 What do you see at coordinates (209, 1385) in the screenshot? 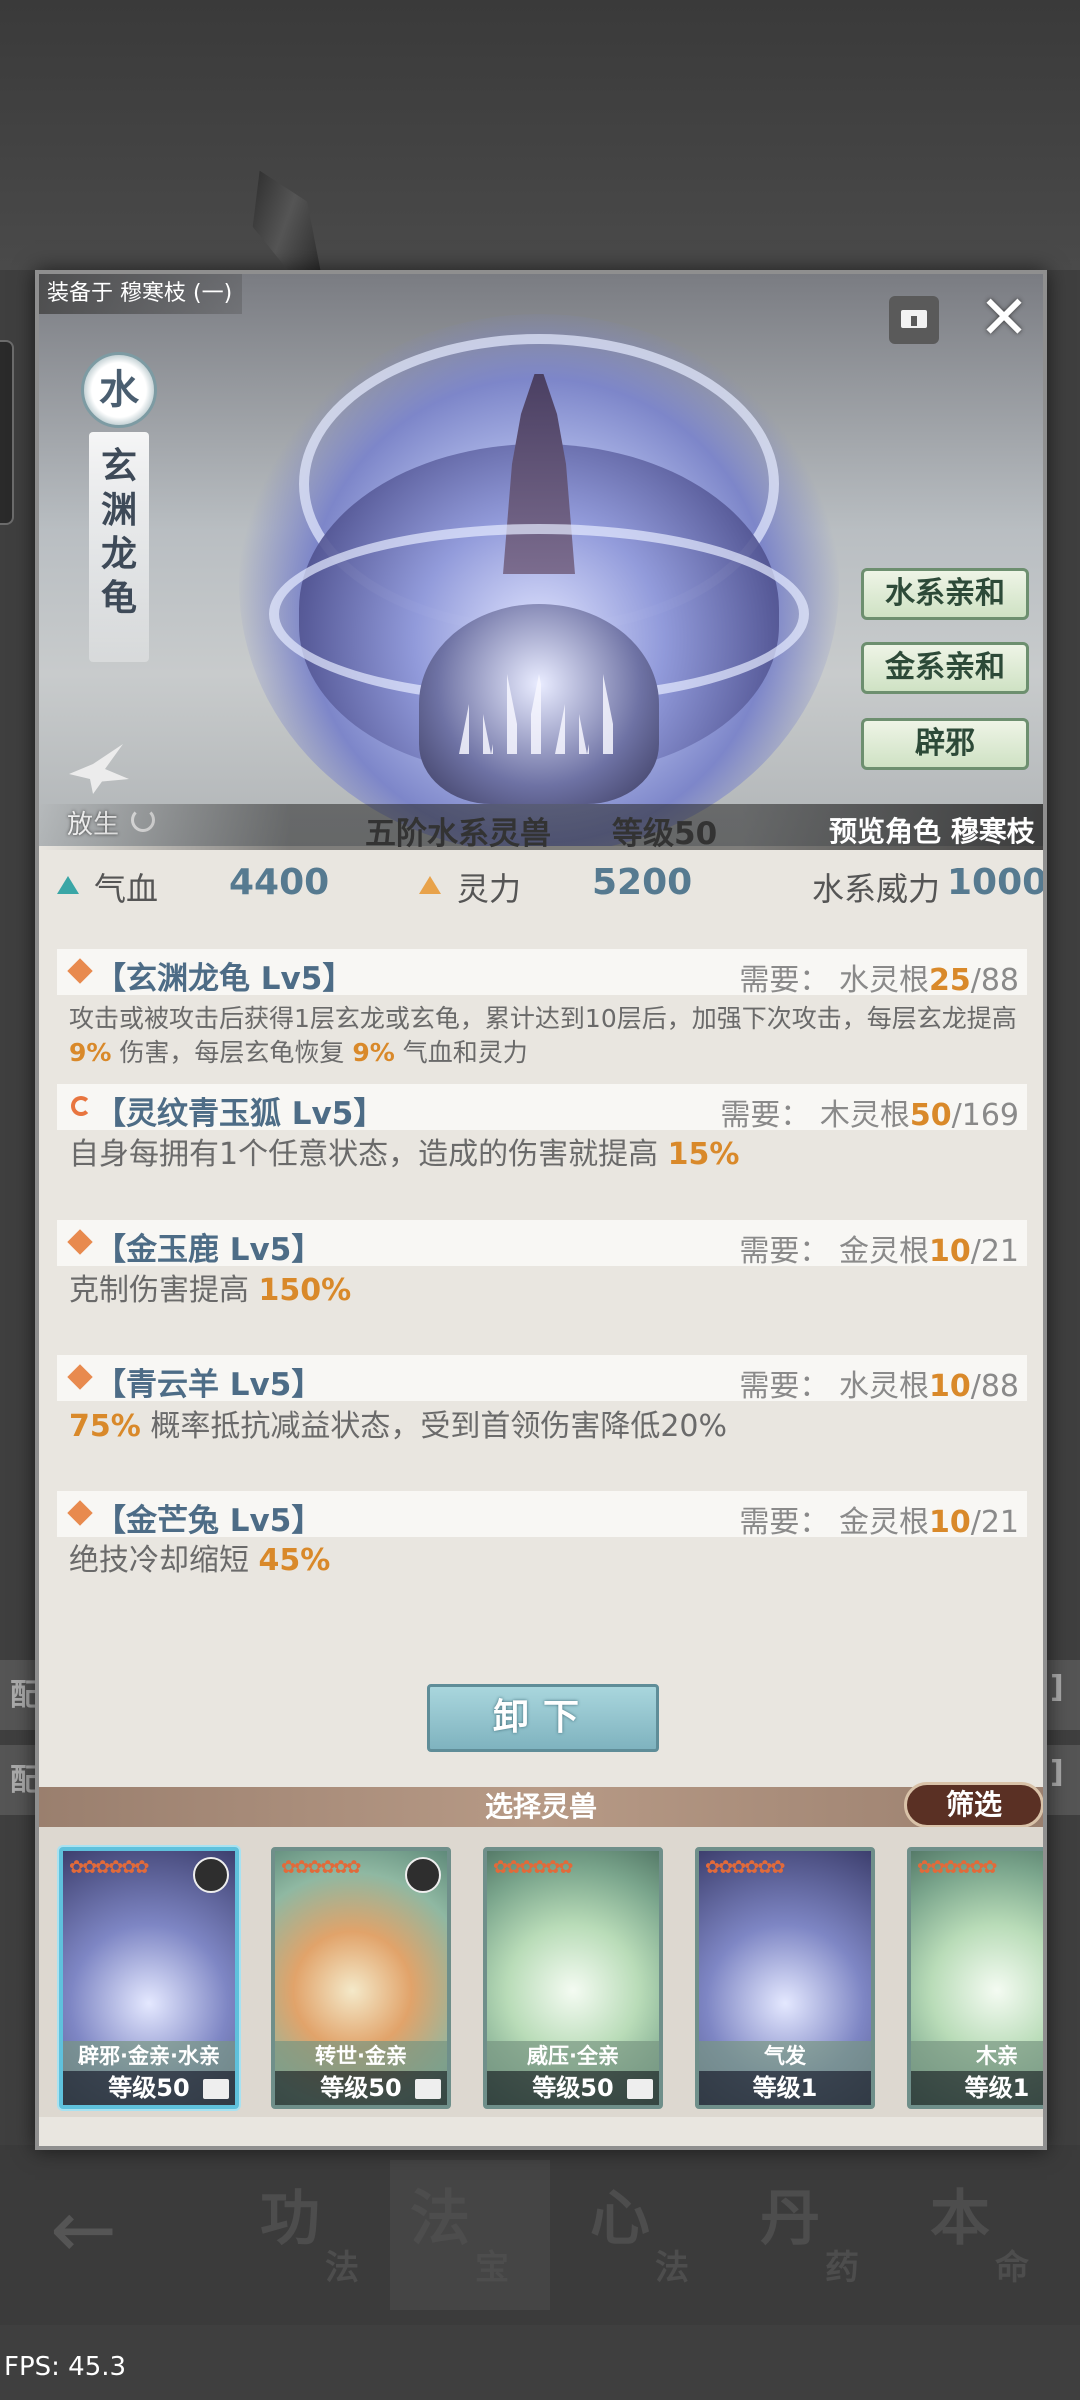
I see `skill-title: 【青云羊 Lv5】` at bounding box center [209, 1385].